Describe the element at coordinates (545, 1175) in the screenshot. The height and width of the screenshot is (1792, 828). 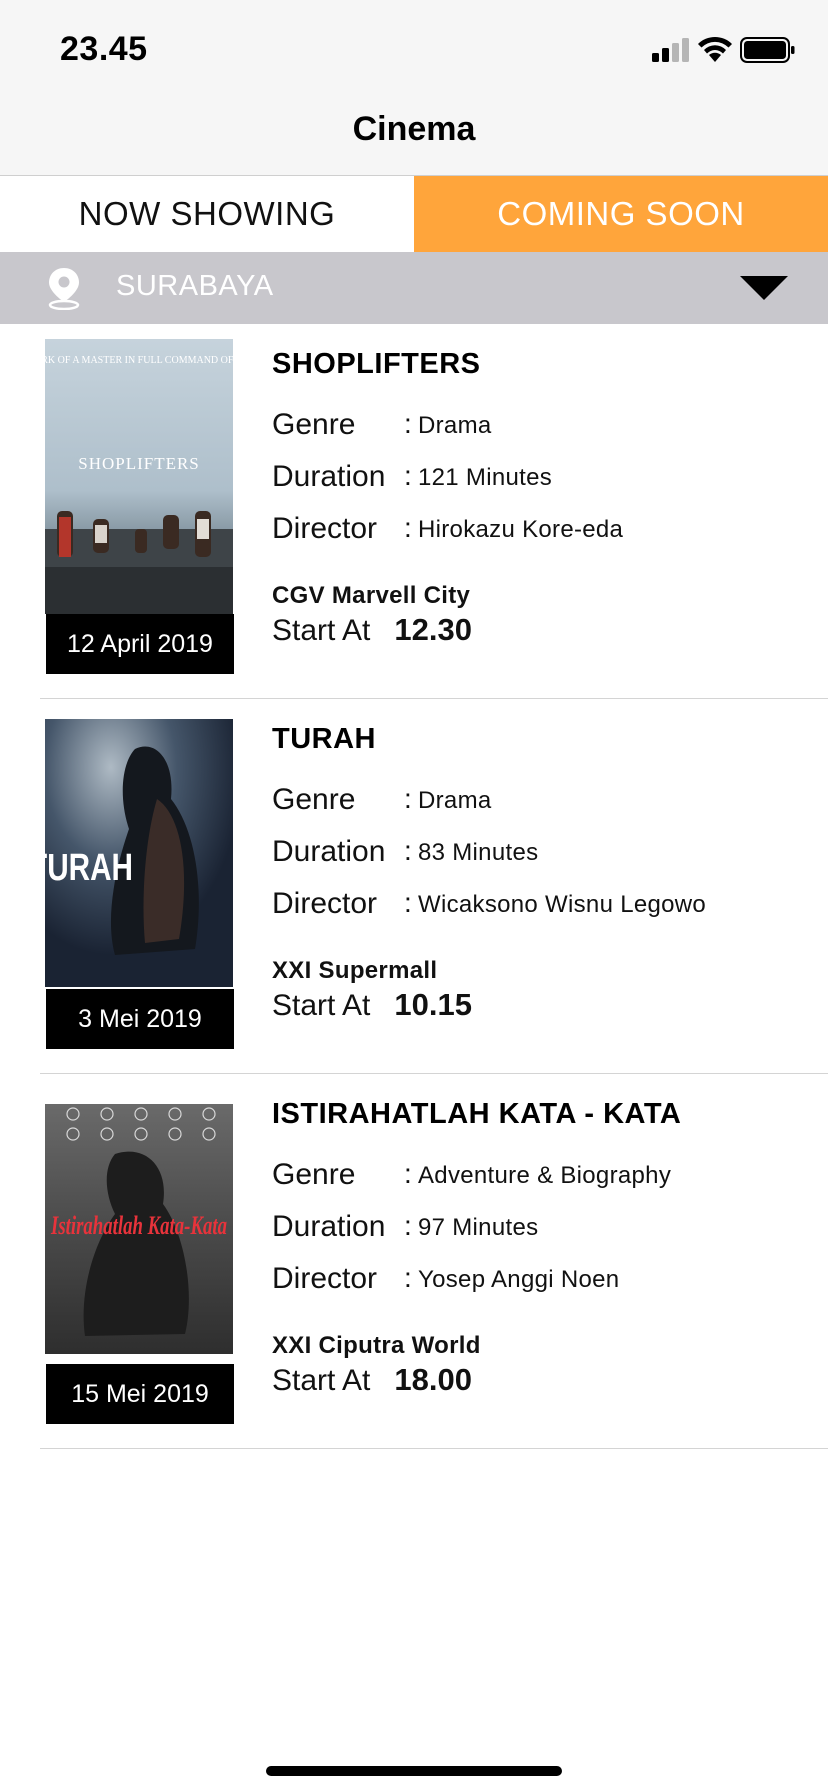
I see `genre-value: Adventure & Biography` at that location.